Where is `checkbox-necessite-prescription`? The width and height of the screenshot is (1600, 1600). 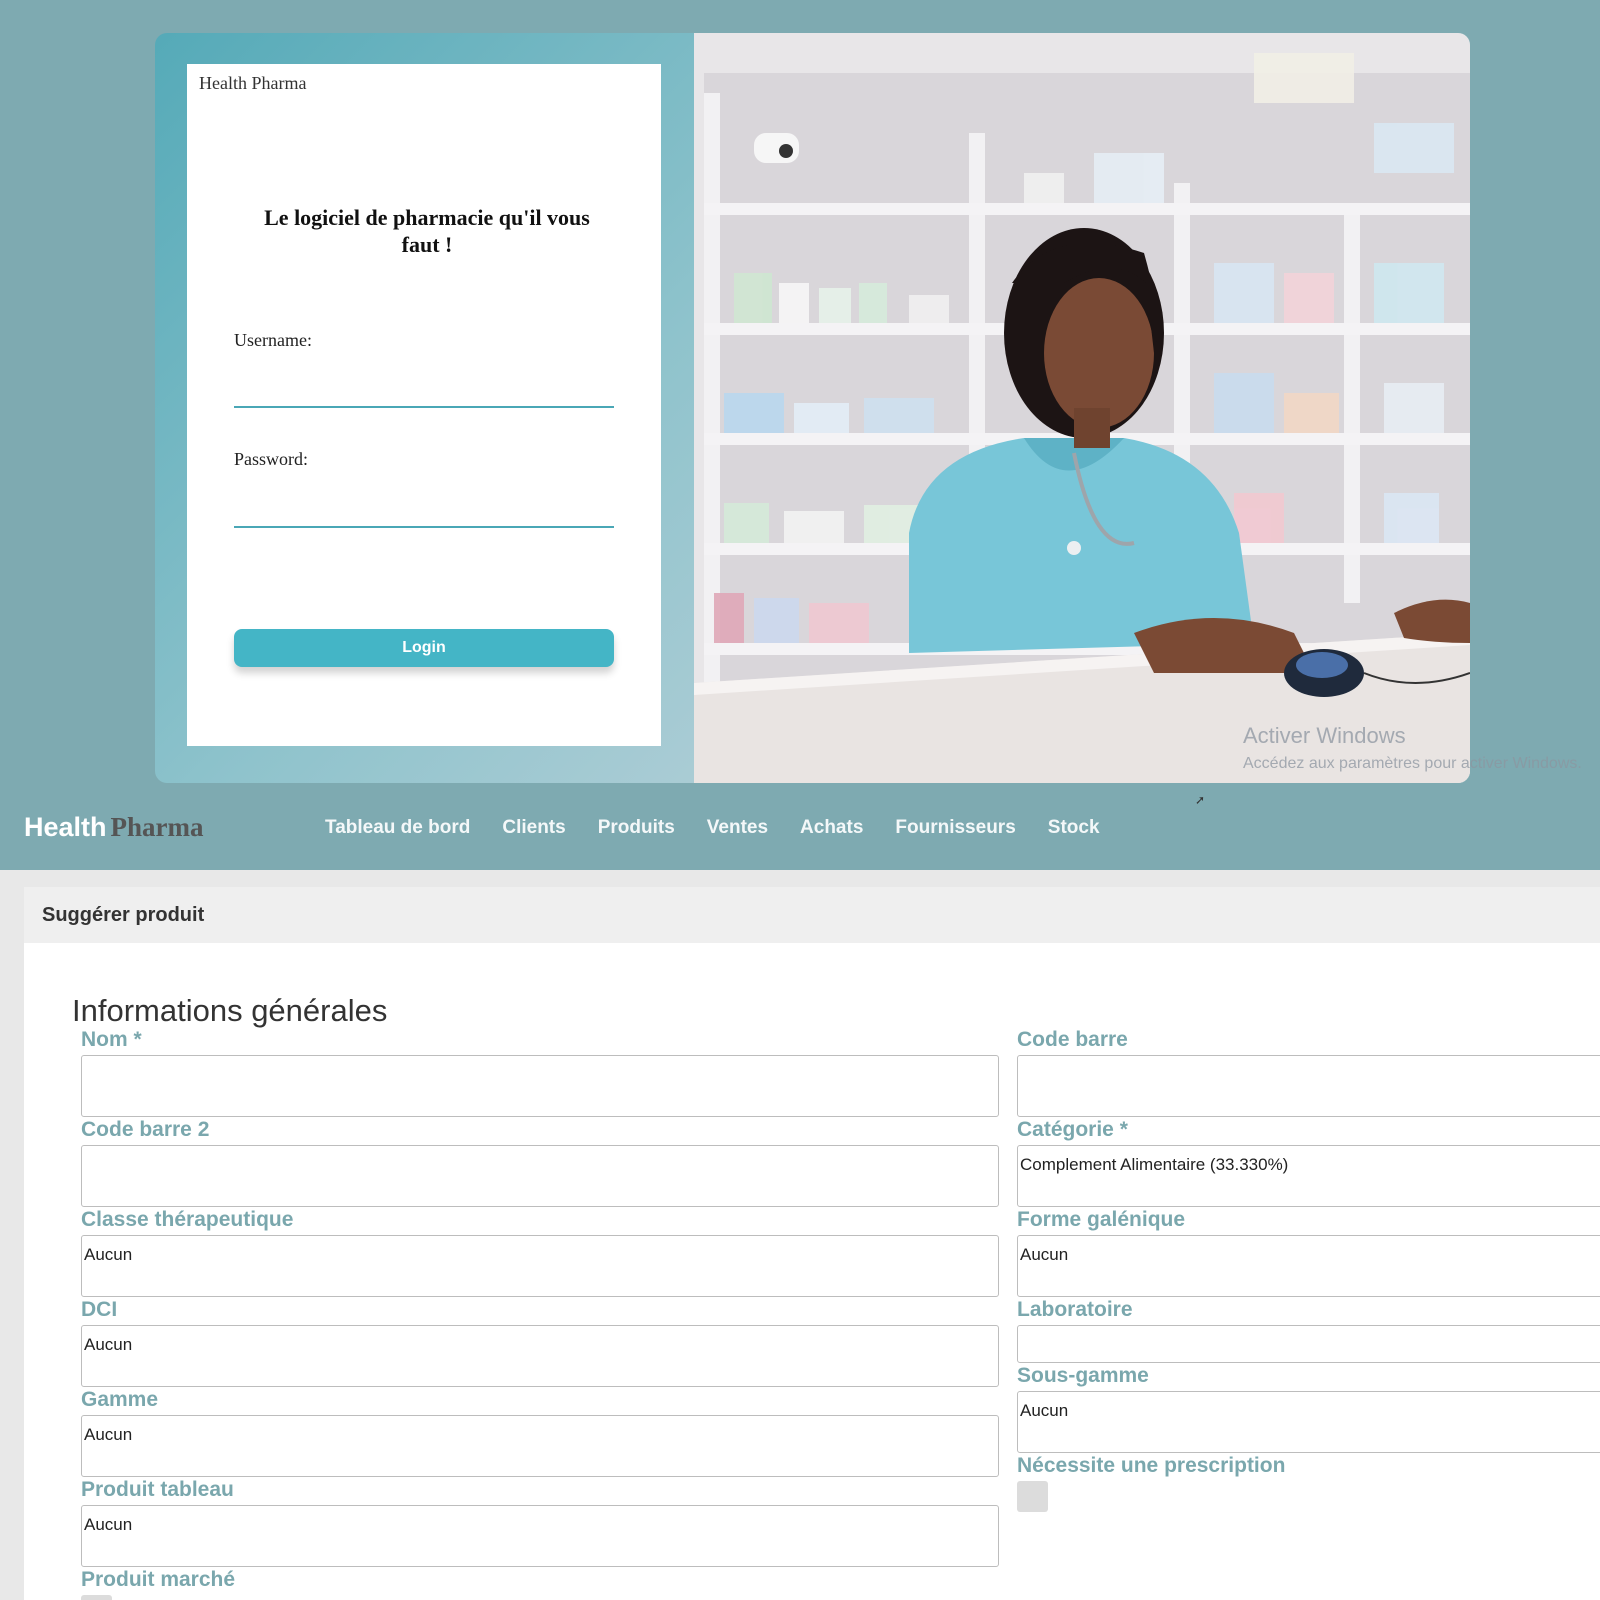 checkbox-necessite-prescription is located at coordinates (1032, 1496).